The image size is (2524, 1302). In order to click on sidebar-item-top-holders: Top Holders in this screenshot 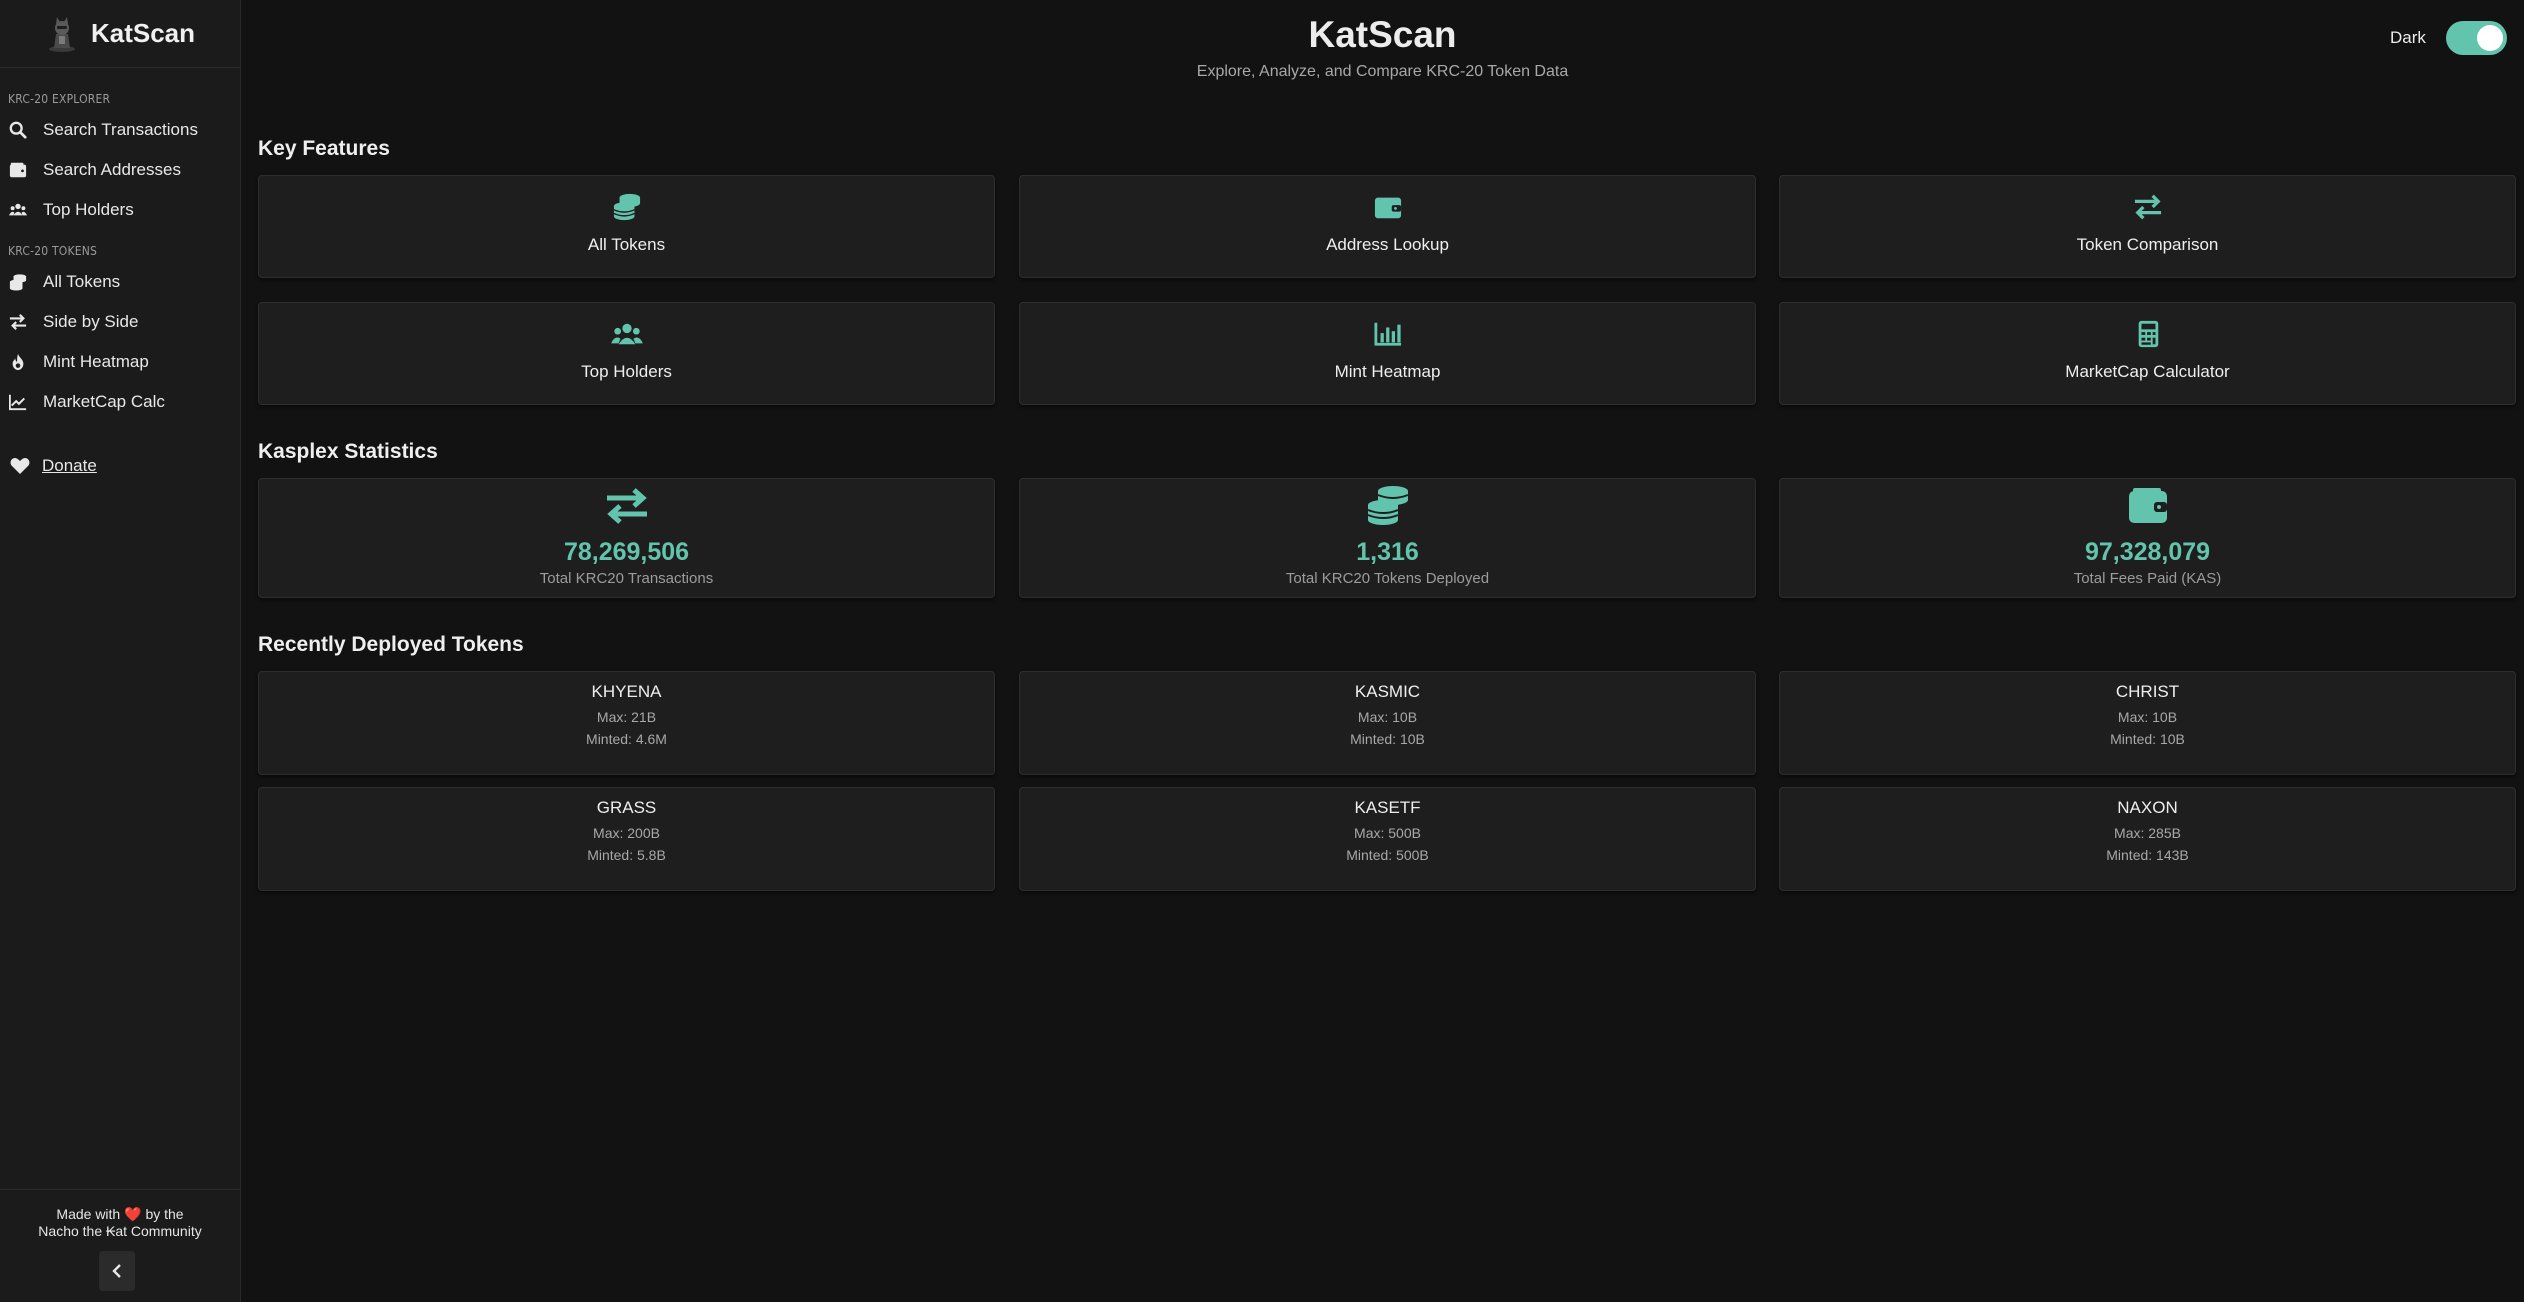, I will do `click(120, 210)`.